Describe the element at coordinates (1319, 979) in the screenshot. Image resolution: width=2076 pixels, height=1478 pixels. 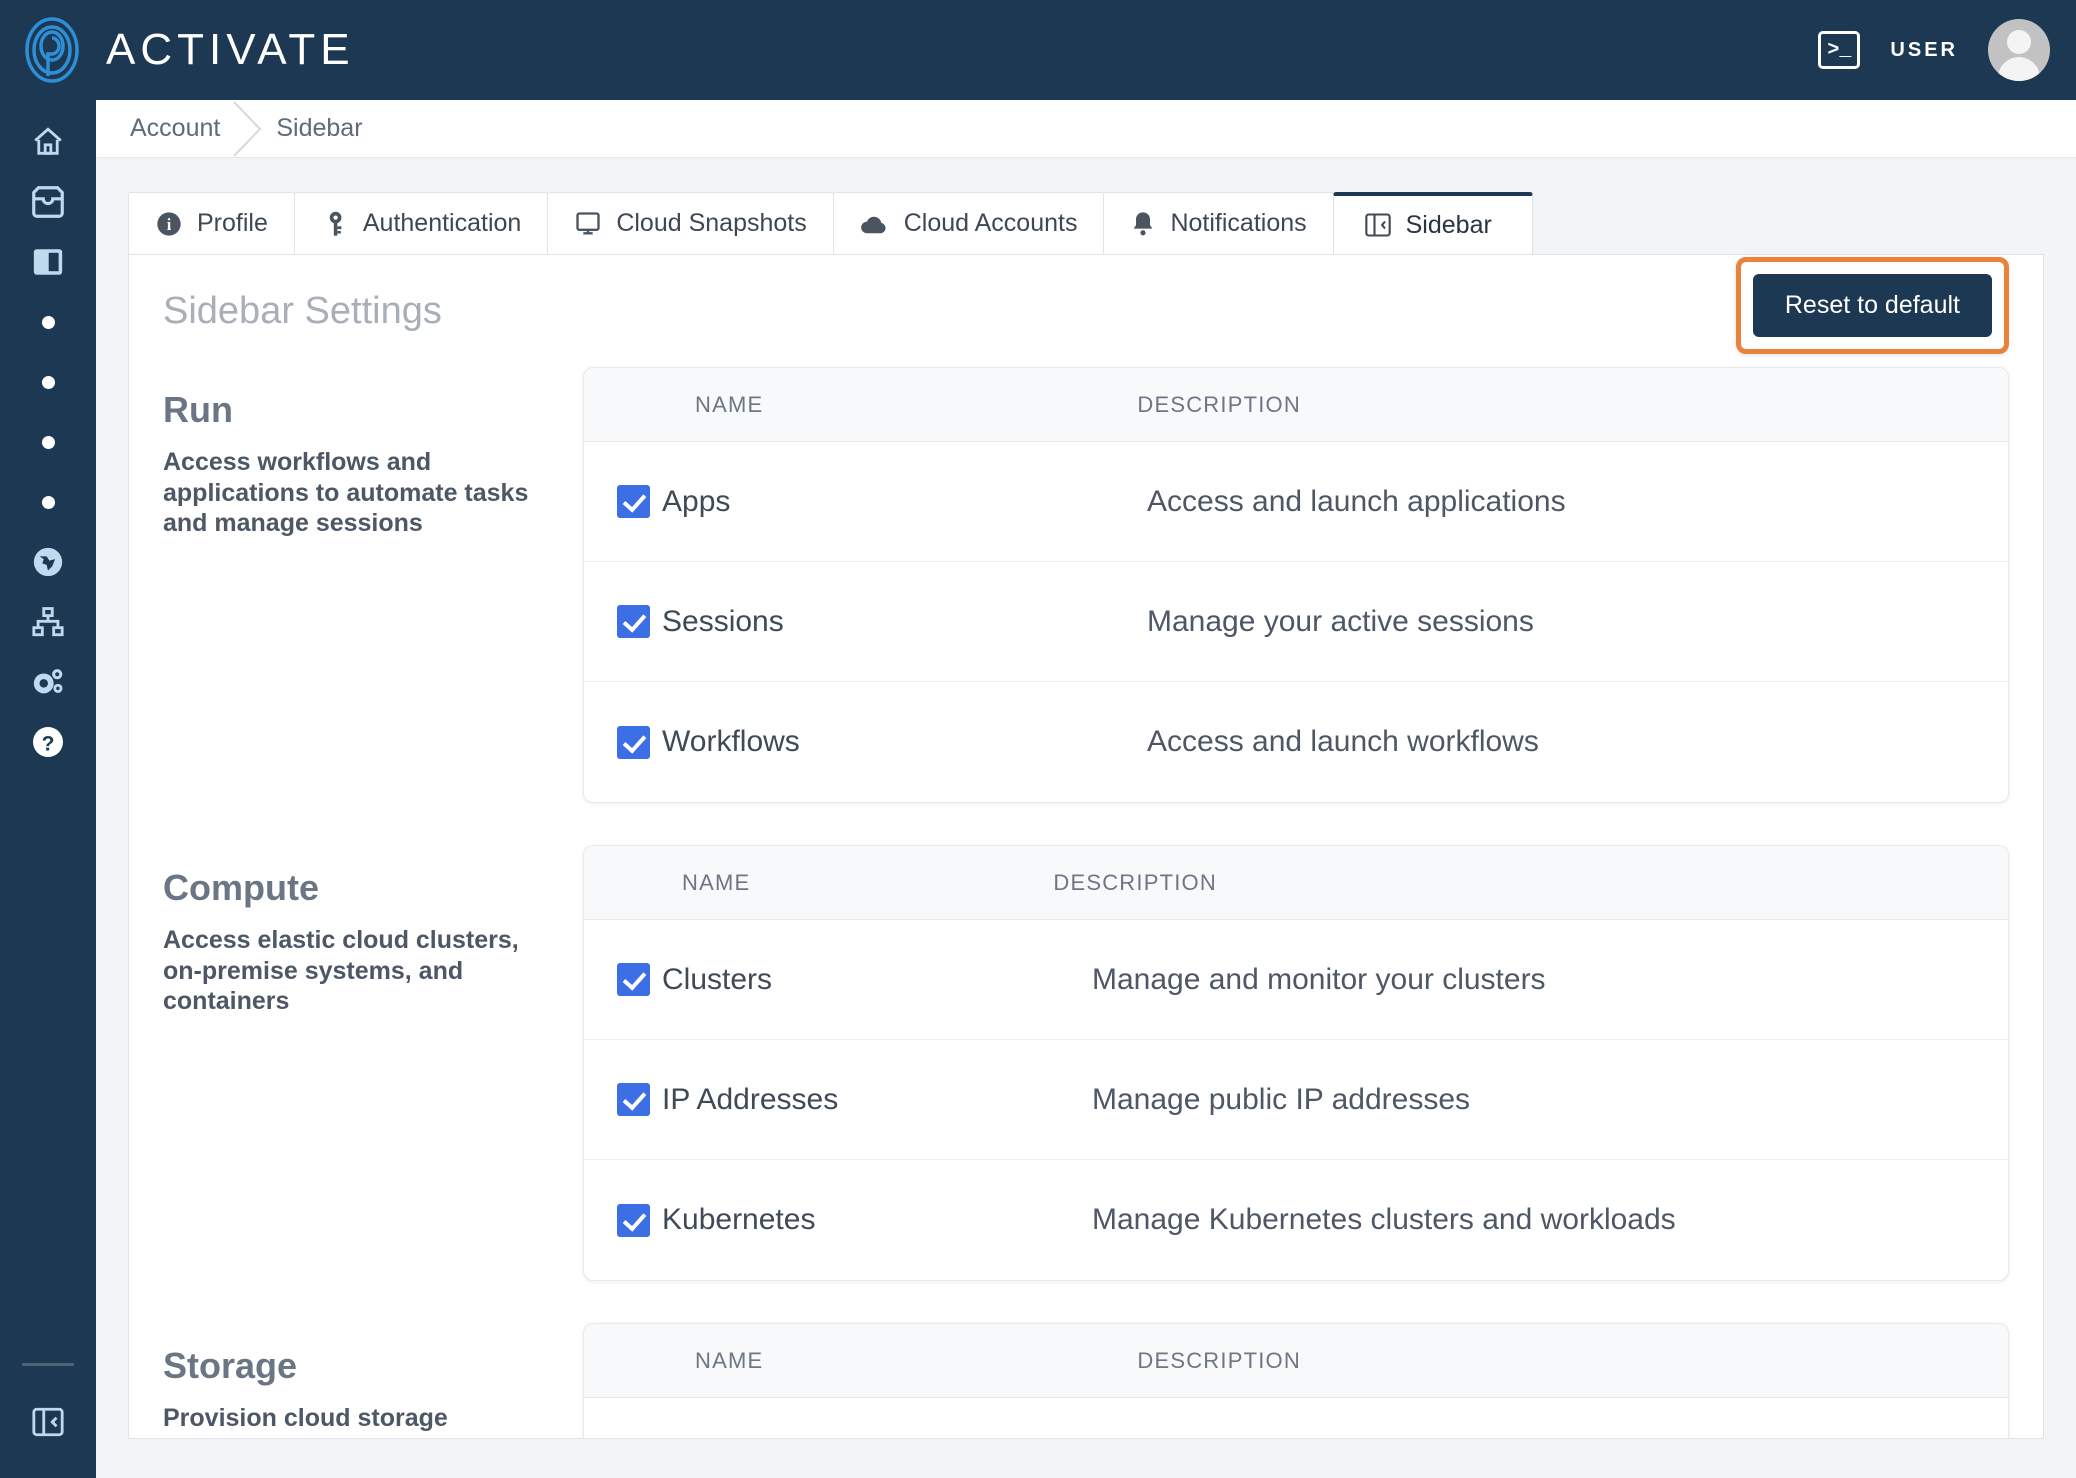
I see `row-description: Manage and monitor your clusters` at that location.